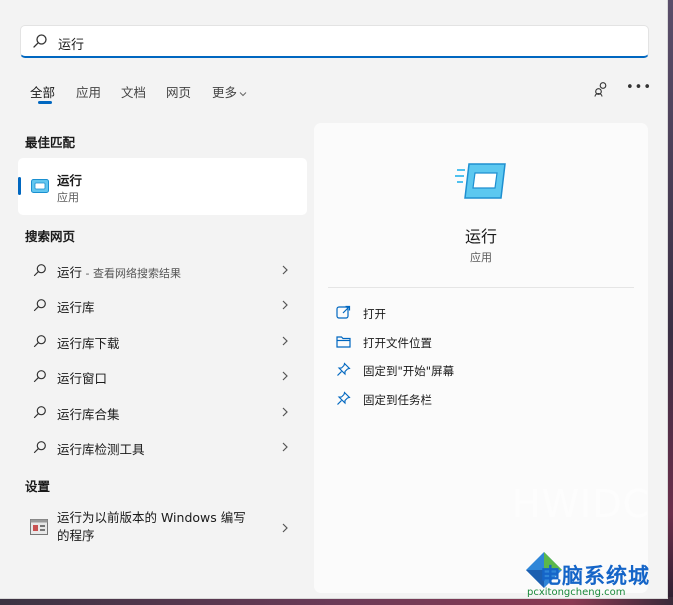 The image size is (673, 605). What do you see at coordinates (480, 236) in the screenshot?
I see `detail-title: 运行` at bounding box center [480, 236].